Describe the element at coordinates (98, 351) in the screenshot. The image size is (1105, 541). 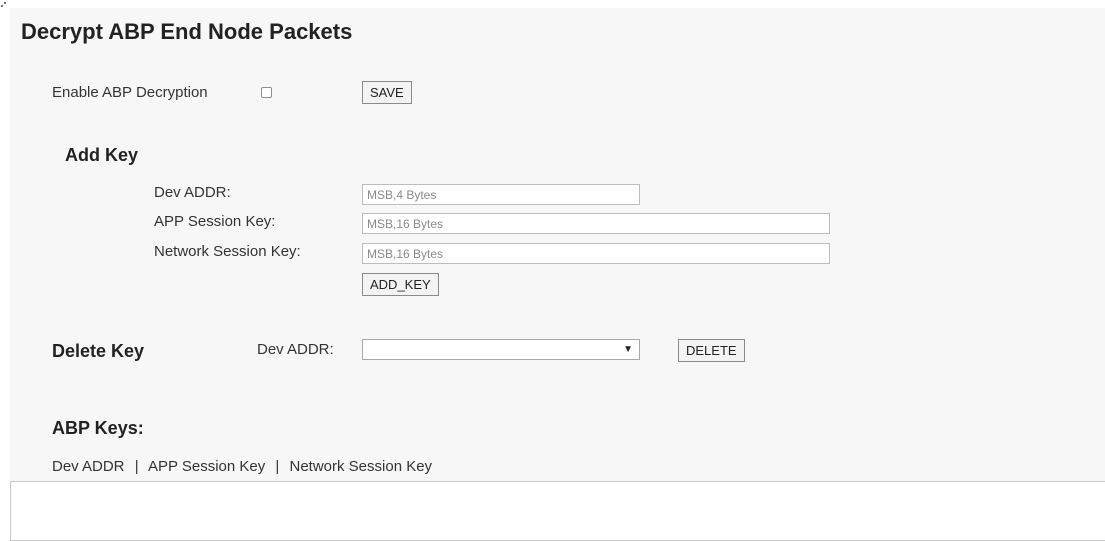
I see `delete-key-heading: Delete Key` at that location.